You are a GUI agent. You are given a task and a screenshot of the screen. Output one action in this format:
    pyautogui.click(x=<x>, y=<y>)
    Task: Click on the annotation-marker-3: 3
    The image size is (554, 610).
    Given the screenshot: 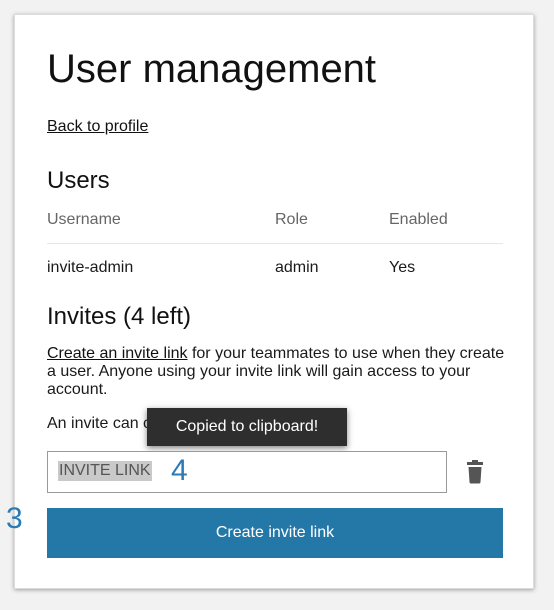 What is the action you would take?
    pyautogui.click(x=14, y=518)
    